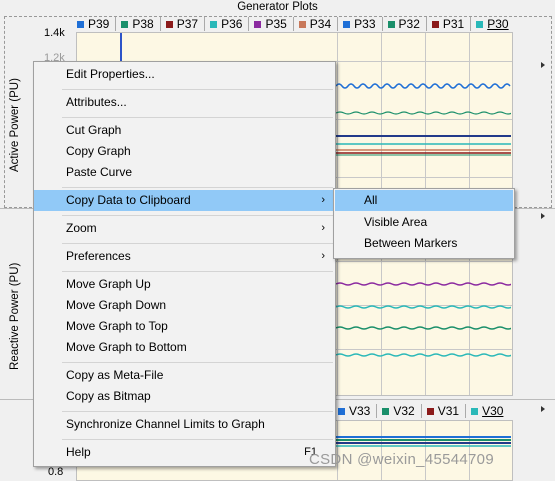 This screenshot has width=555, height=481. I want to click on menu-item-label: Copy Graph, so click(98, 151).